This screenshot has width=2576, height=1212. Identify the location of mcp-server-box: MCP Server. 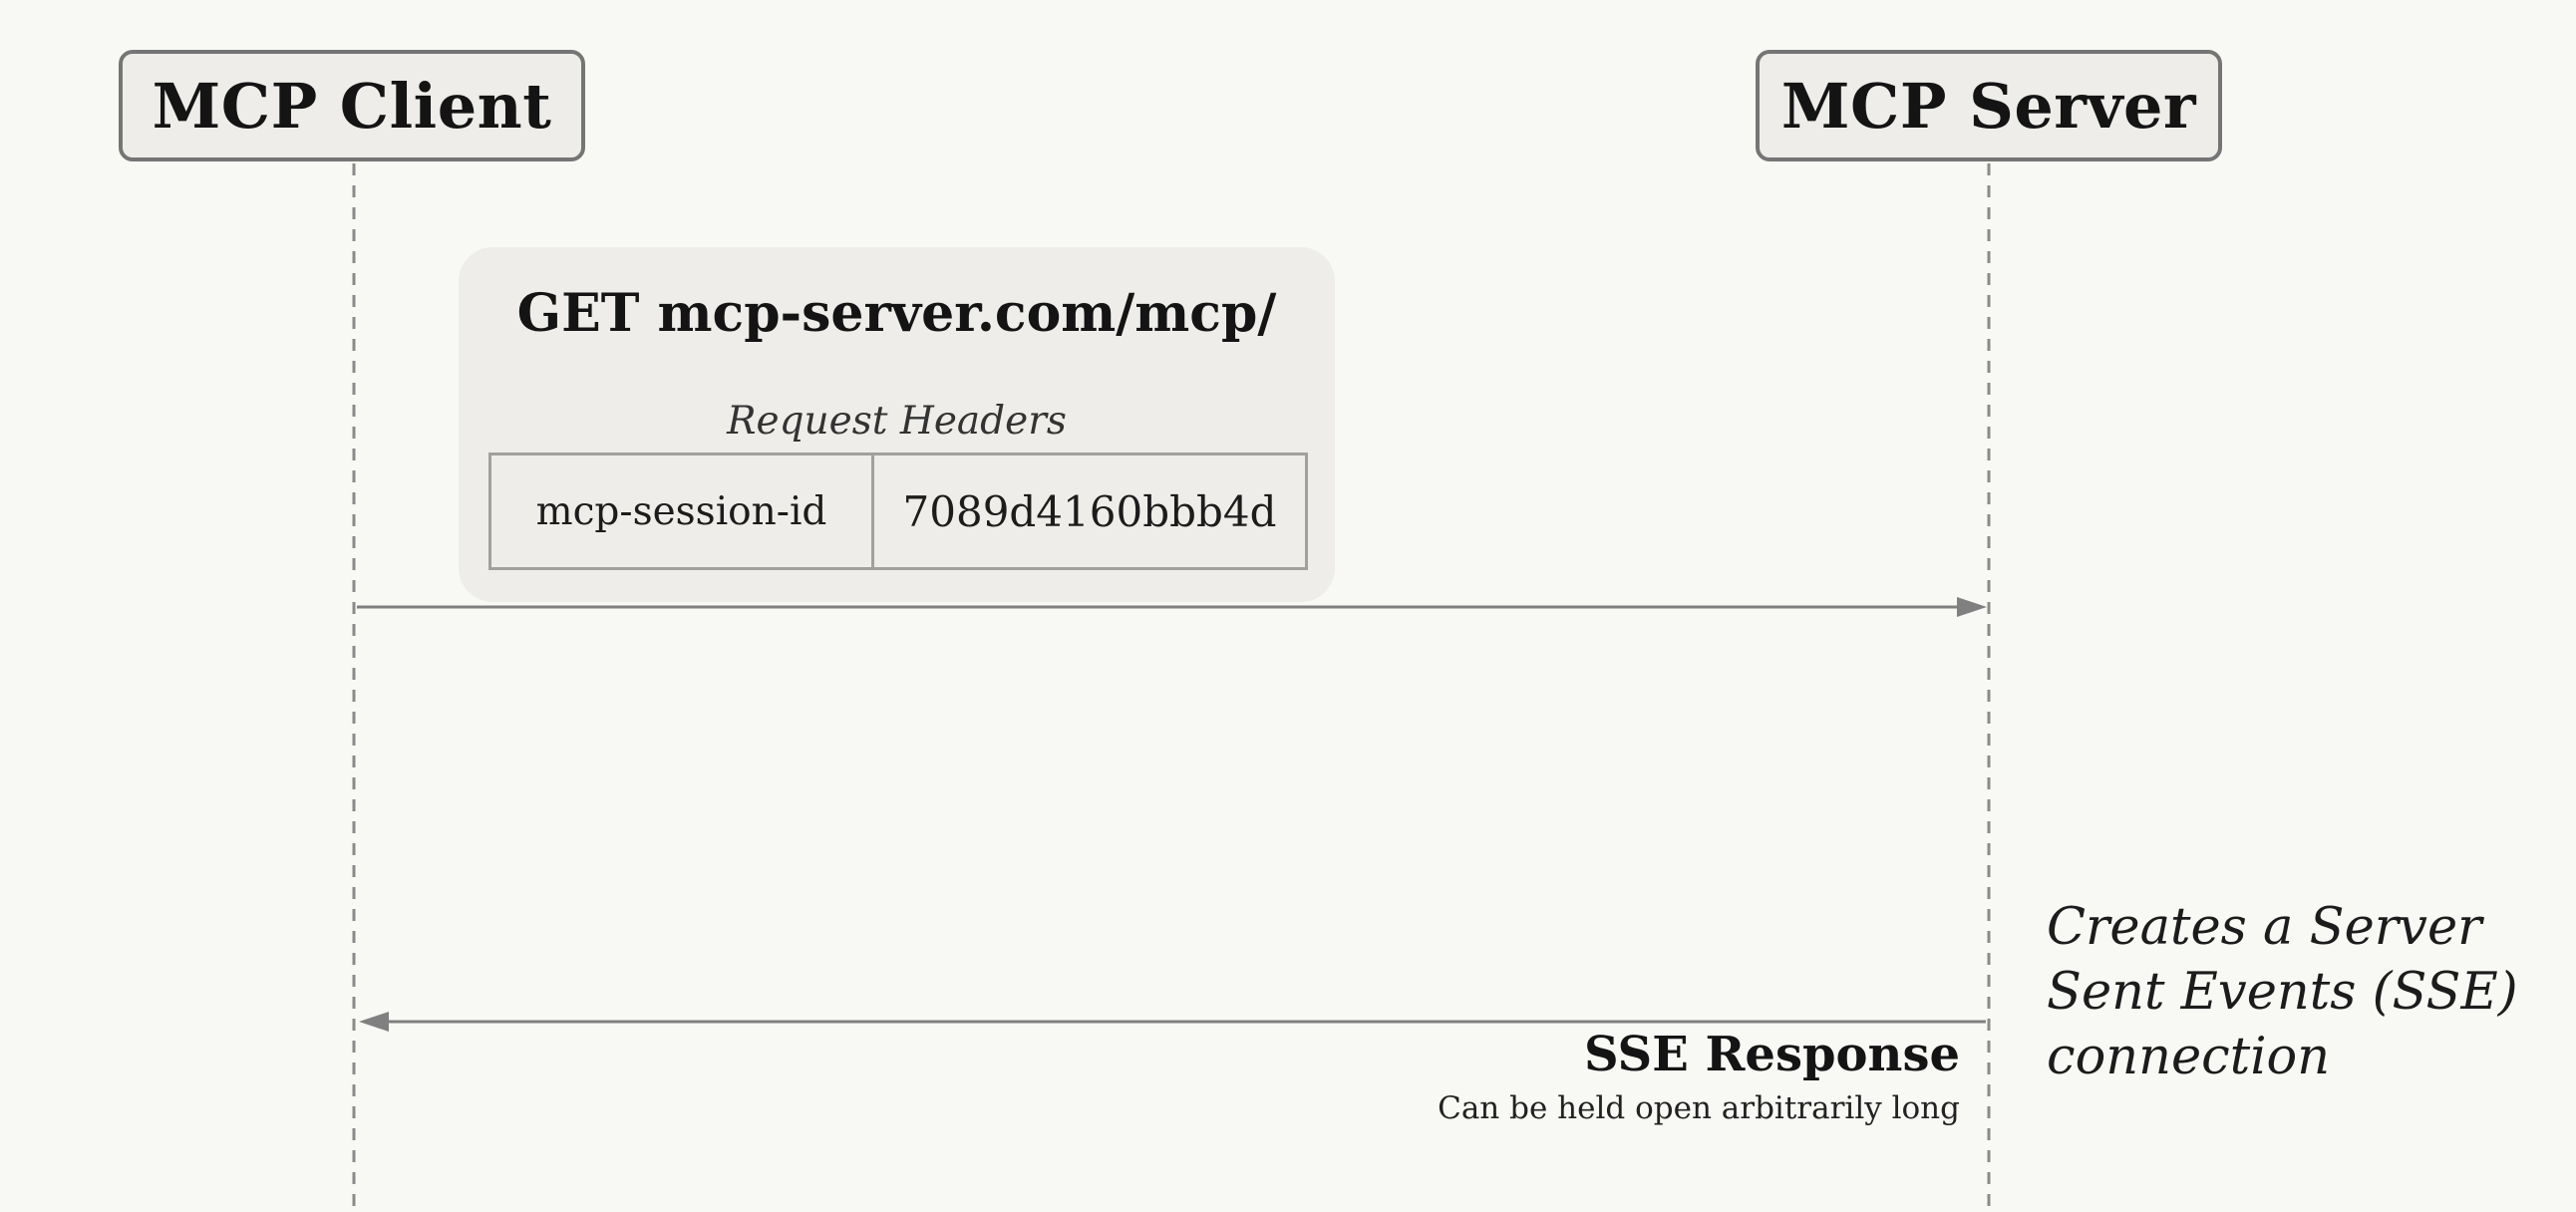
(1989, 105).